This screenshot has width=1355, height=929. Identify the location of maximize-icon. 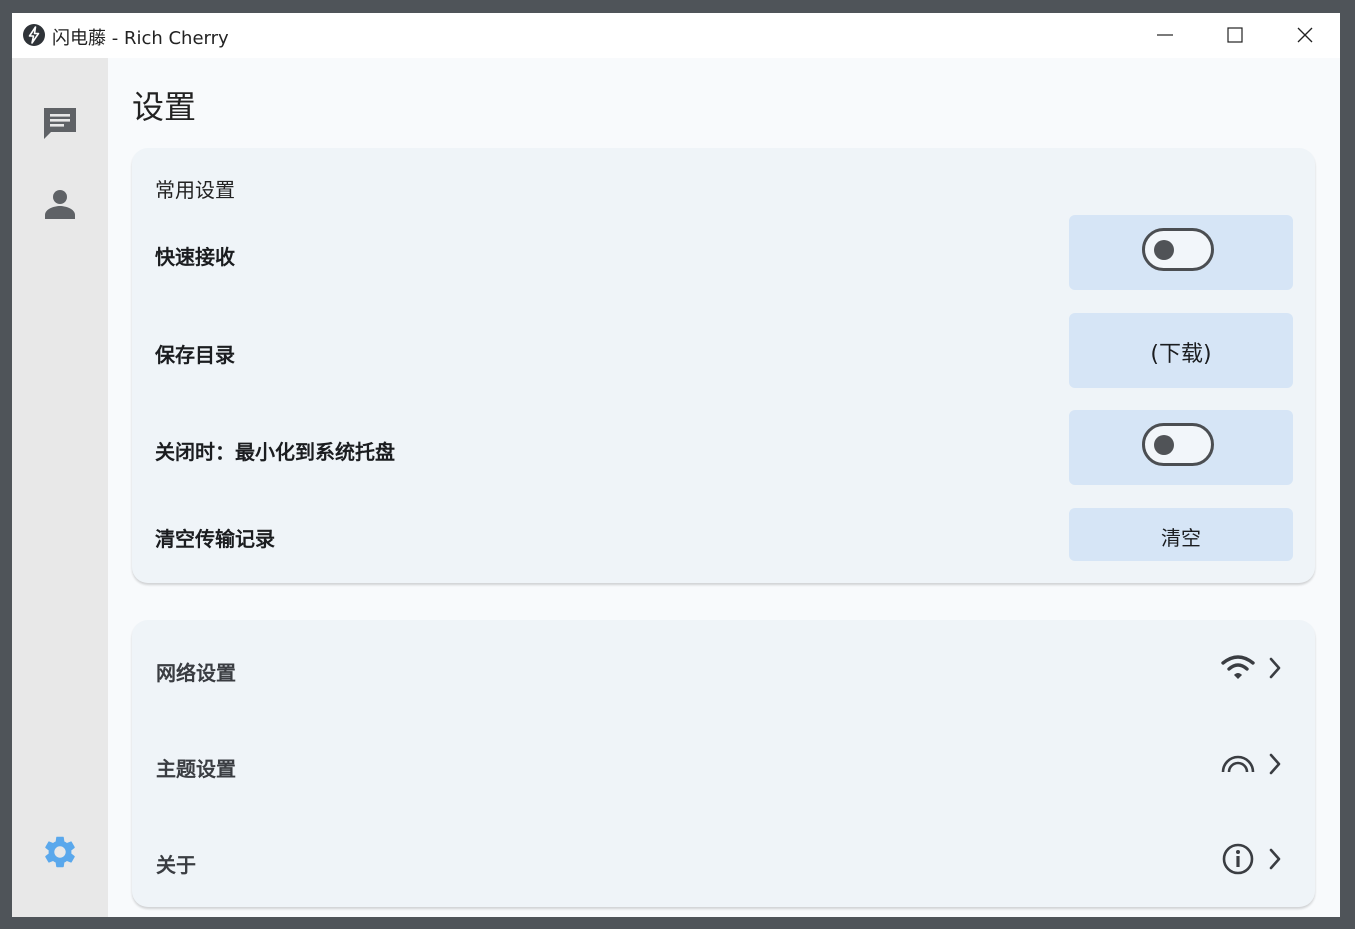
(1235, 35).